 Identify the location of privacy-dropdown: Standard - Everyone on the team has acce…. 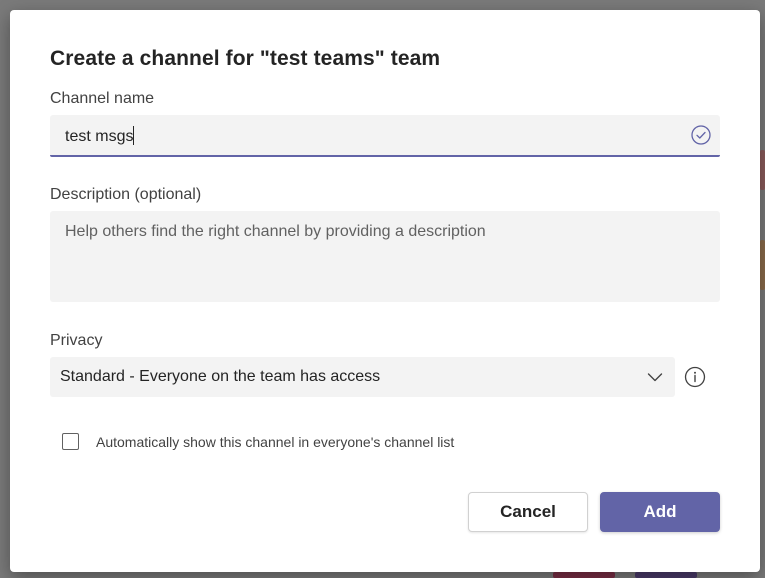
(362, 377).